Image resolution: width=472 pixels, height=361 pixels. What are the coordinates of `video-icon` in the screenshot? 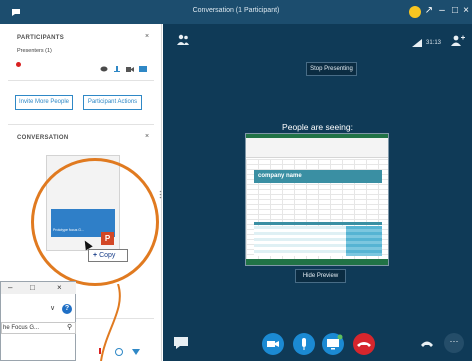 It's located at (130, 66).